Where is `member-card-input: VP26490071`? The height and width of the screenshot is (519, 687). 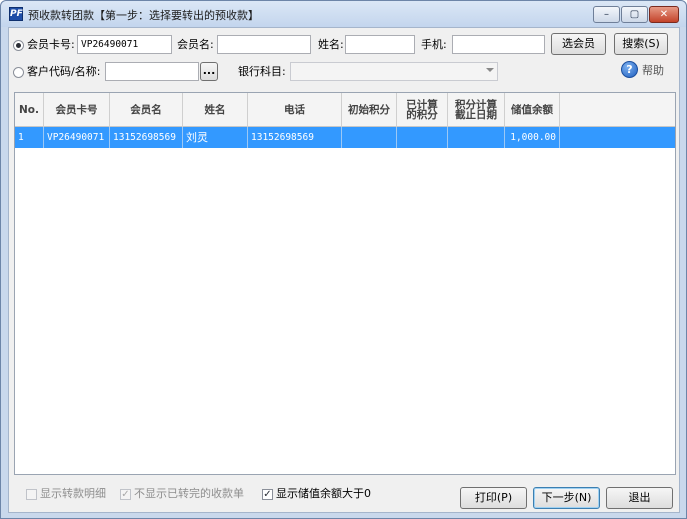
member-card-input: VP26490071 is located at coordinates (124, 44).